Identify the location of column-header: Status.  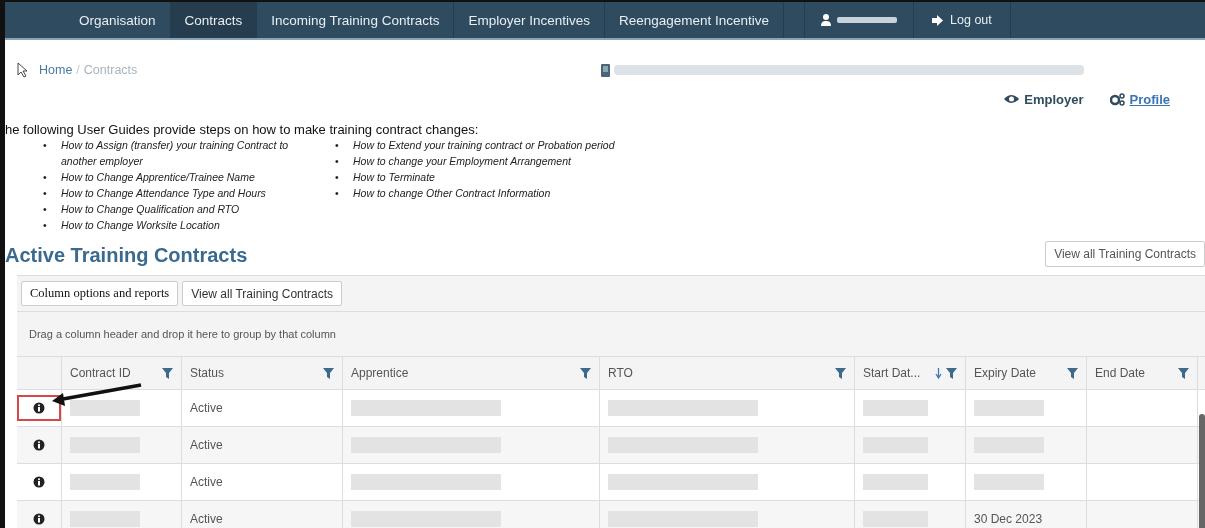
(262, 373).